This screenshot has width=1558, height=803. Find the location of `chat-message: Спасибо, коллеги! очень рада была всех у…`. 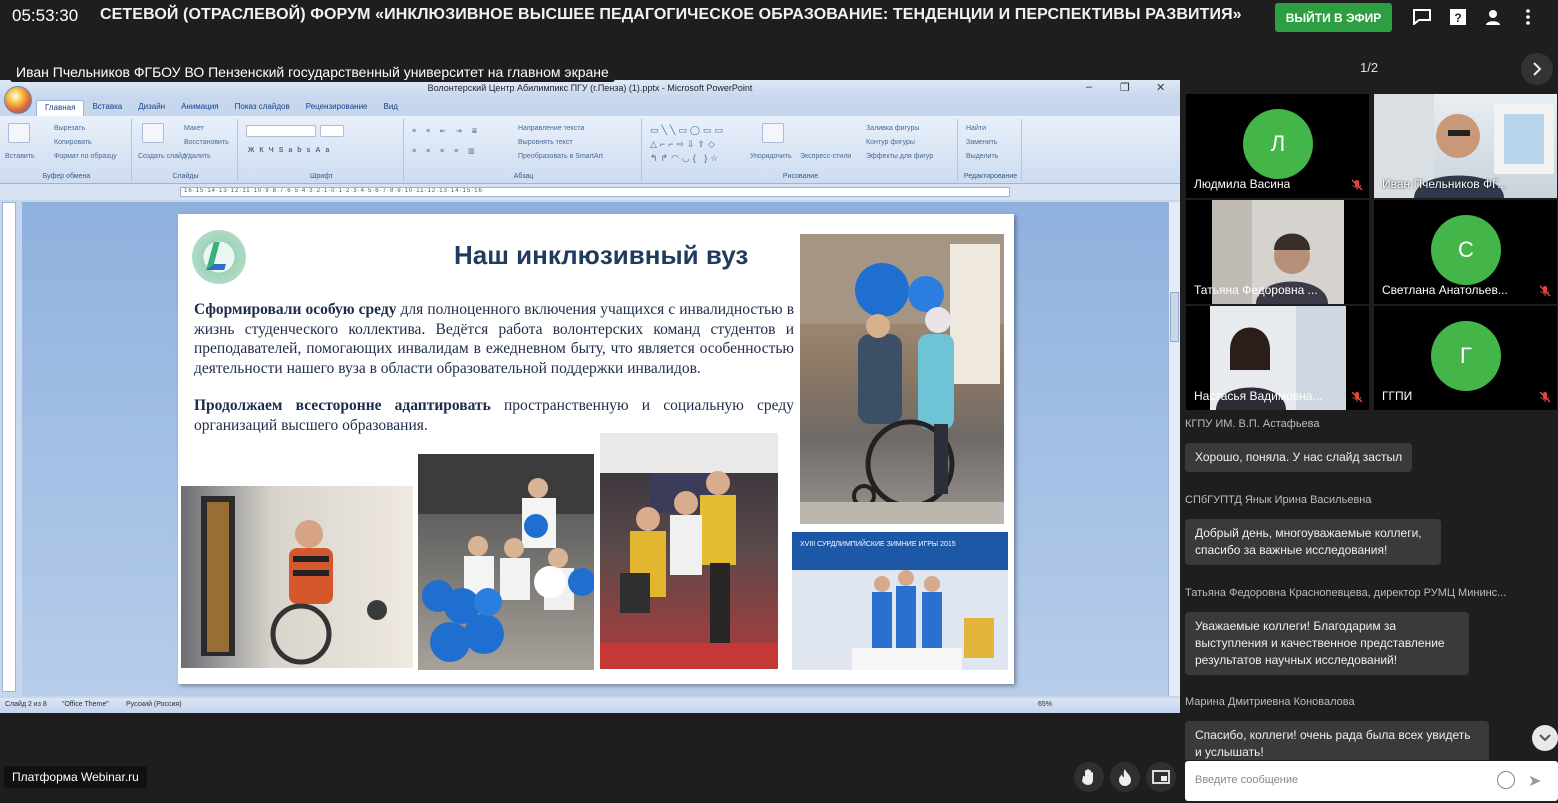

chat-message: Спасибо, коллеги! очень рада была всех у… is located at coordinates (1337, 740).